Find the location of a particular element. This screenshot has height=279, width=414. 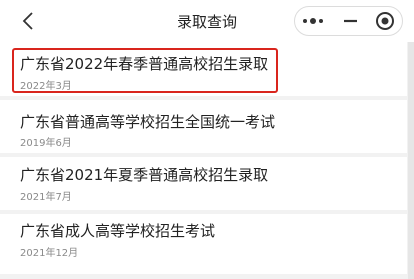

item-date: 2022年3月 is located at coordinates (46, 86).